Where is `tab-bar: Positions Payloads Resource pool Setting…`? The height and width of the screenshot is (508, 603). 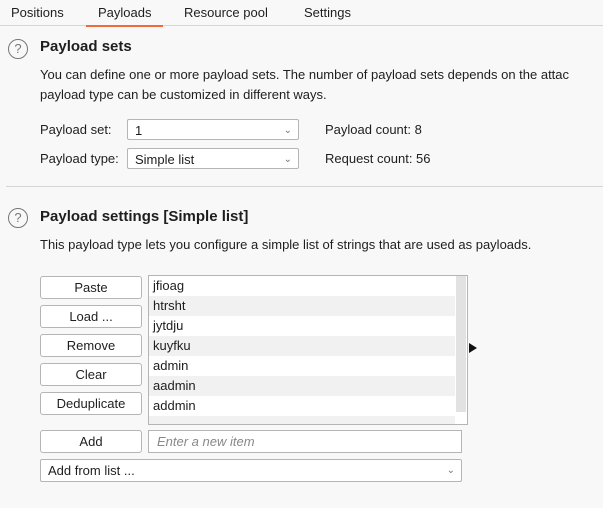 tab-bar: Positions Payloads Resource pool Setting… is located at coordinates (301, 13).